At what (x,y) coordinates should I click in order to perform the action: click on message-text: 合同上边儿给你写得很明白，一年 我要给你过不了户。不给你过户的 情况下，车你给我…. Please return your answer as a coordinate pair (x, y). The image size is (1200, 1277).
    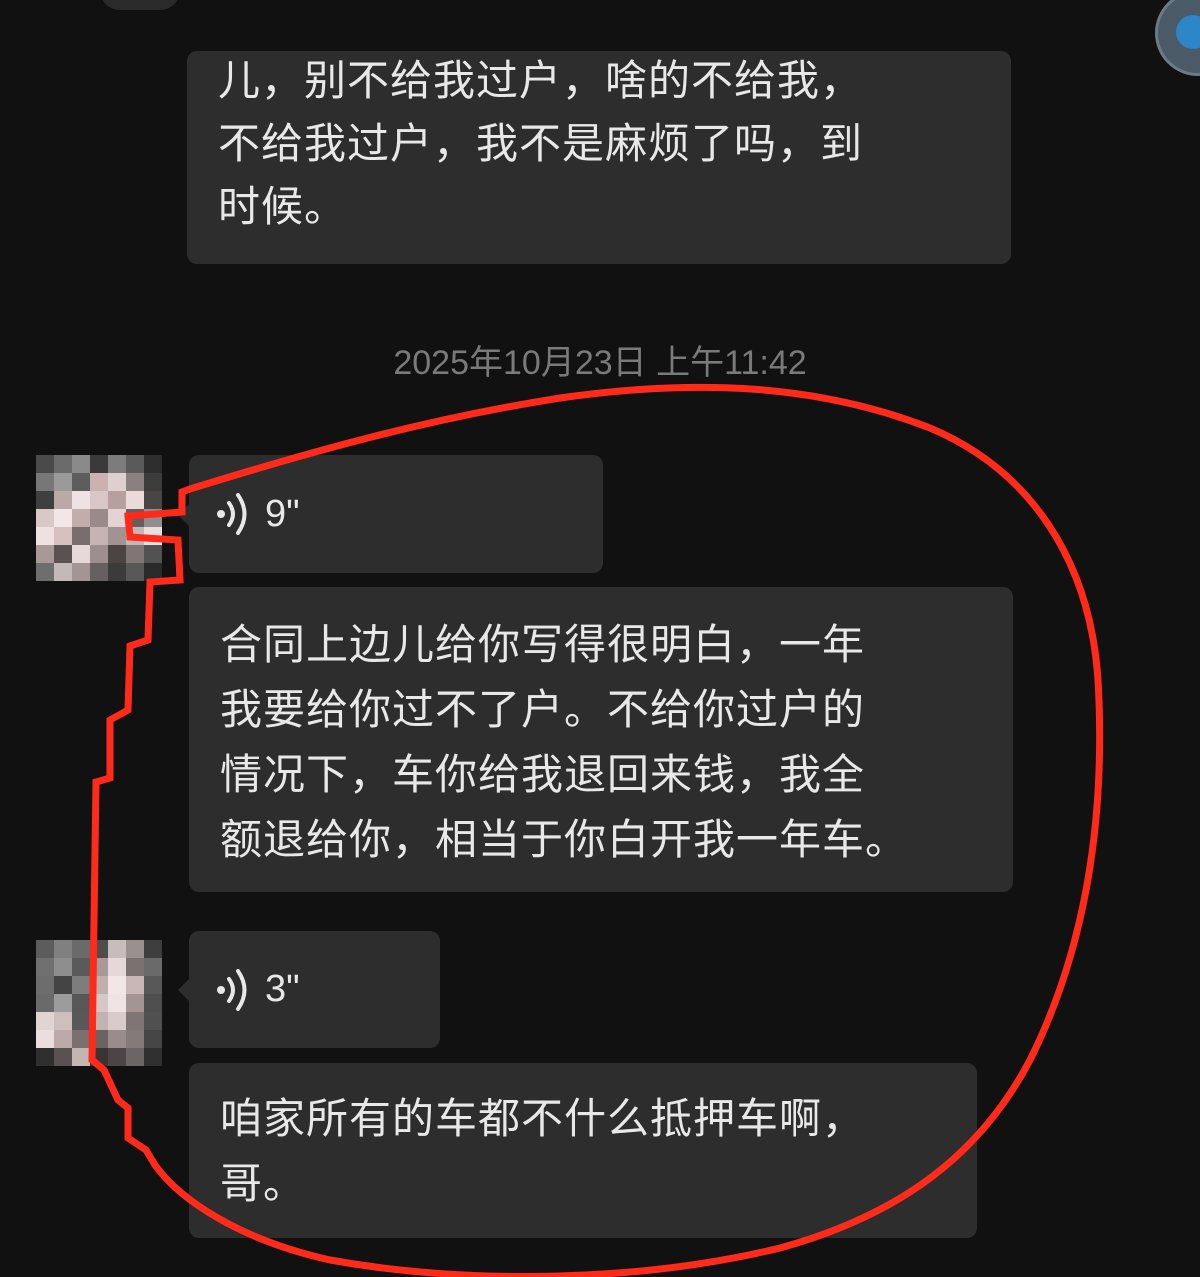
    Looking at the image, I should click on (564, 742).